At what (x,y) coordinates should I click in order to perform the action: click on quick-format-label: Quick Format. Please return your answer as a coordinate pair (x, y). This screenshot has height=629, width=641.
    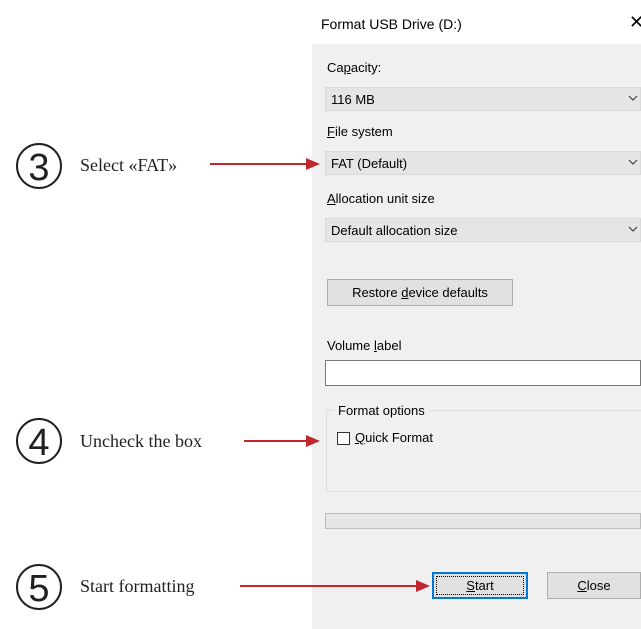
    Looking at the image, I should click on (394, 437).